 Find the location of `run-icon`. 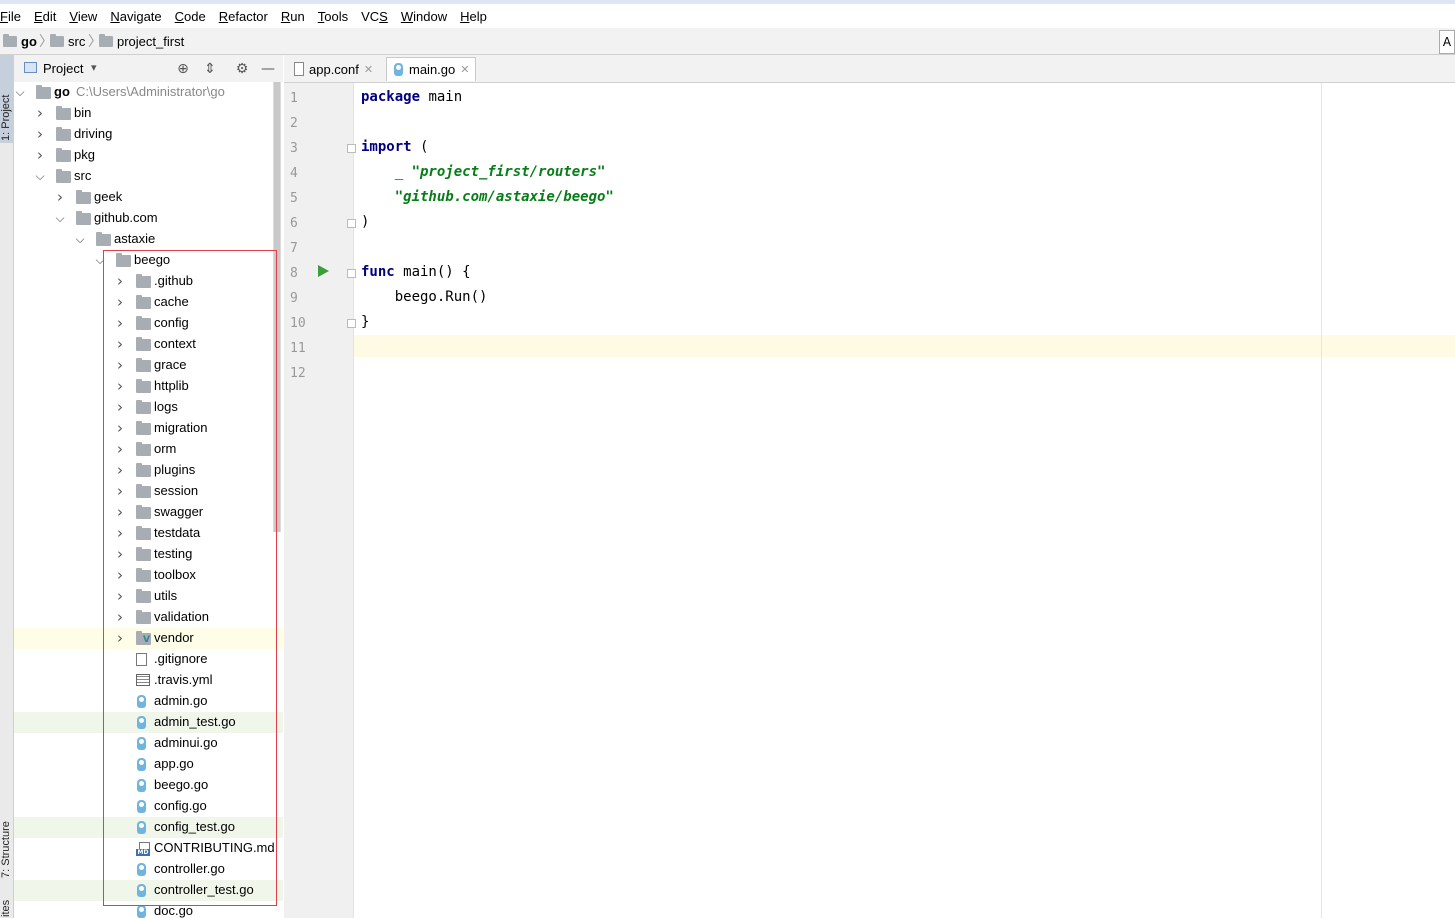

run-icon is located at coordinates (323, 271).